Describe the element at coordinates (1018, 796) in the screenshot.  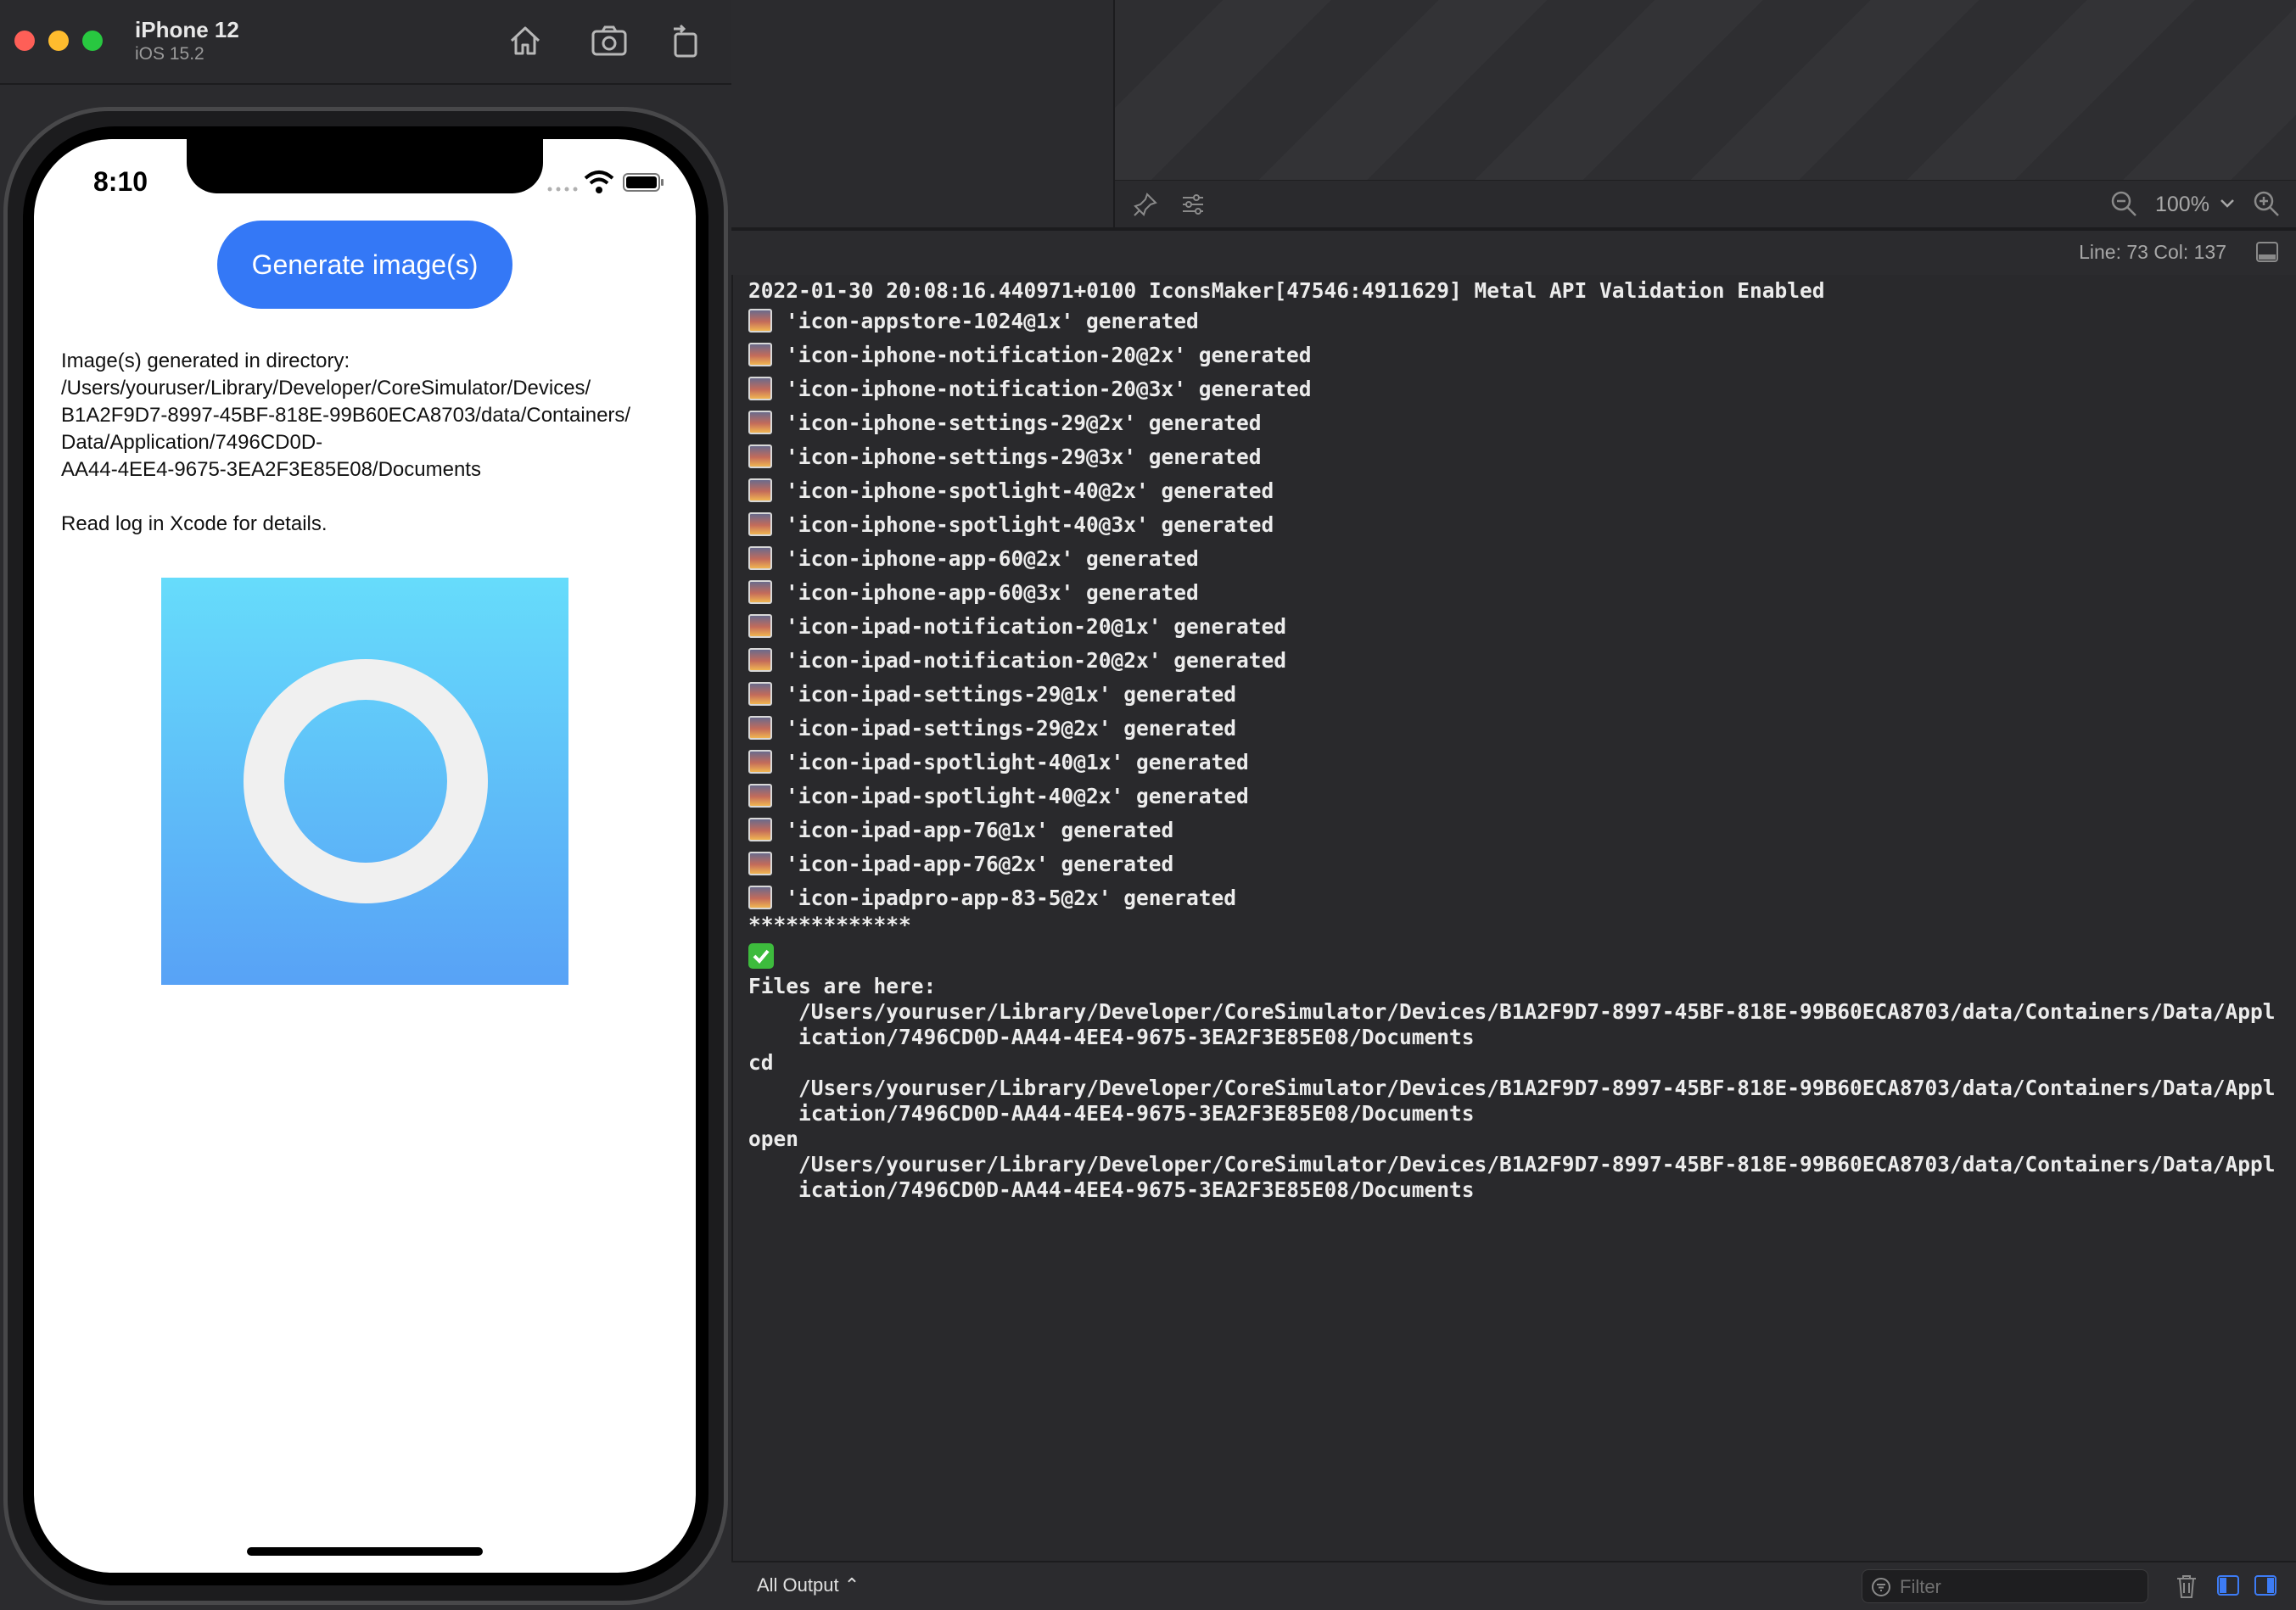
I see `log-text: 'icon-ipad-spotlight-40@2x' generated` at that location.